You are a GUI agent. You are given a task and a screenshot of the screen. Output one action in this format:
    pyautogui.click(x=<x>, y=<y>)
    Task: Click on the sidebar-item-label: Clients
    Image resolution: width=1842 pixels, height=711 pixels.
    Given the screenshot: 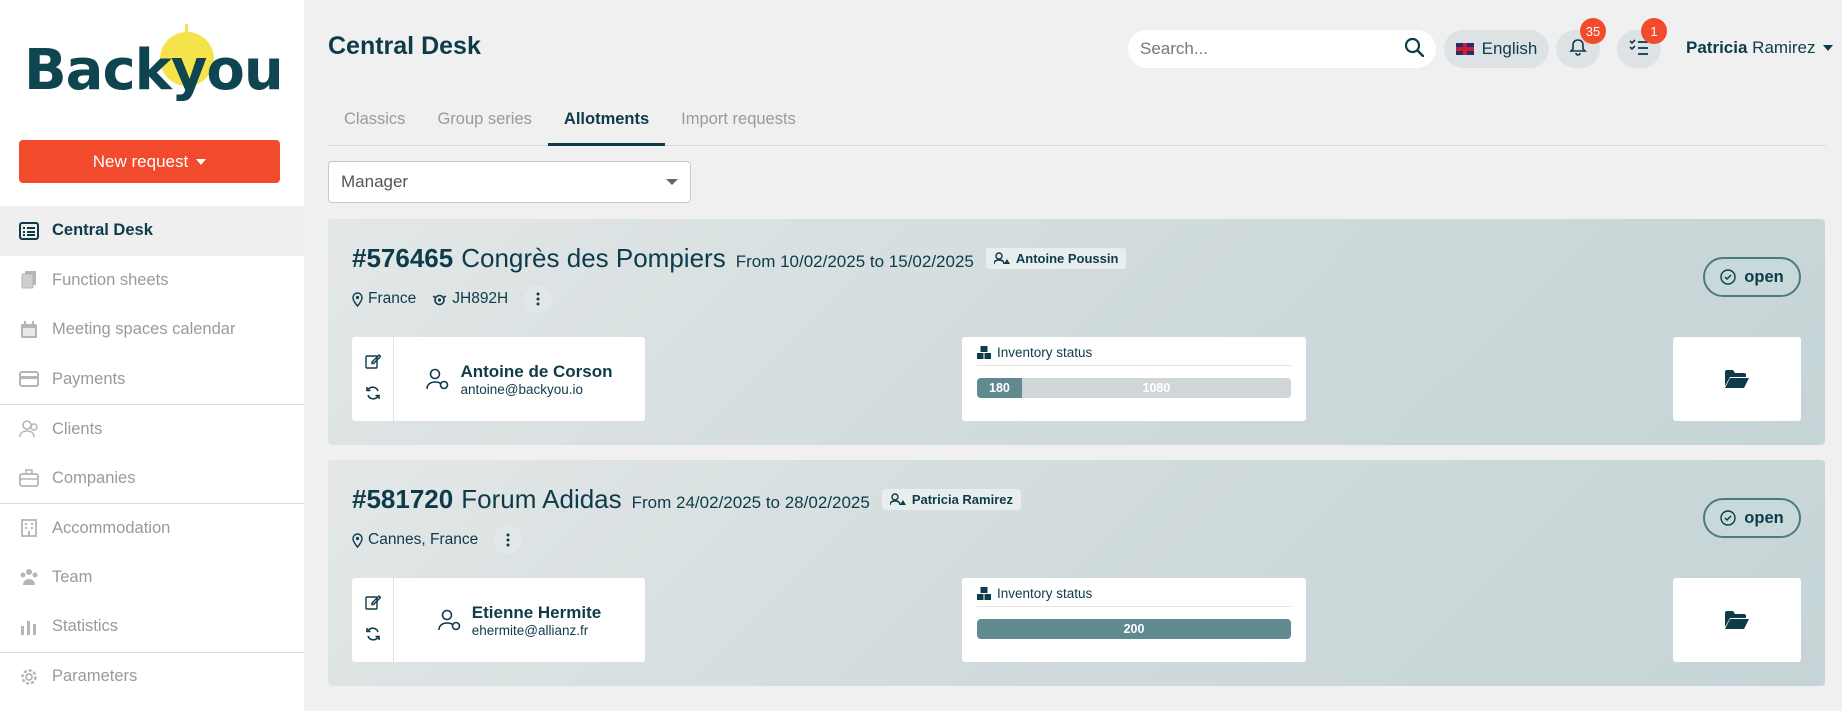 What is the action you would take?
    pyautogui.click(x=77, y=428)
    